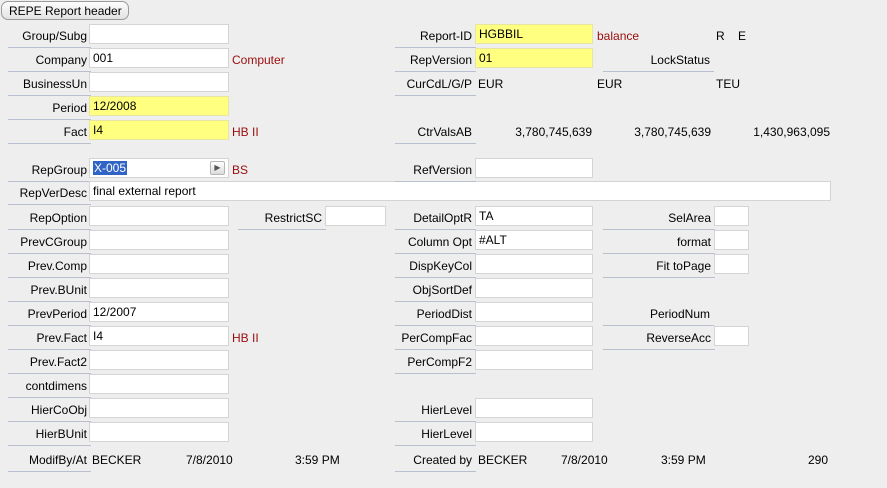 The width and height of the screenshot is (887, 488). Describe the element at coordinates (159, 288) in the screenshot. I see `prev-b-unit-field` at that location.